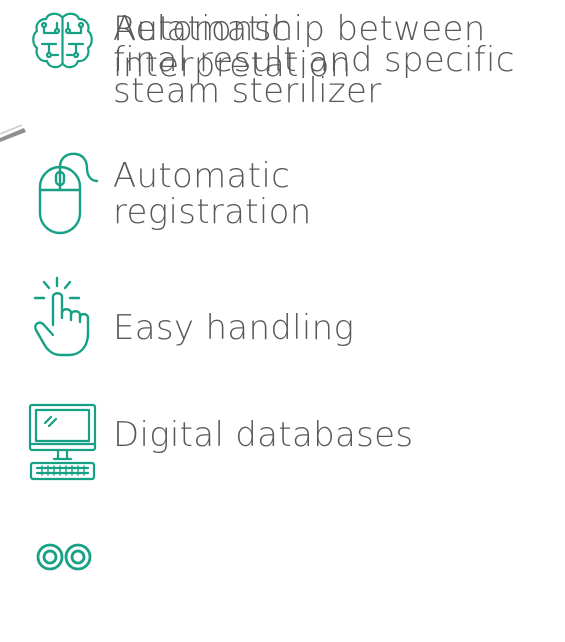 The width and height of the screenshot is (565, 642). I want to click on brain-circuit-icon, so click(62, 41).